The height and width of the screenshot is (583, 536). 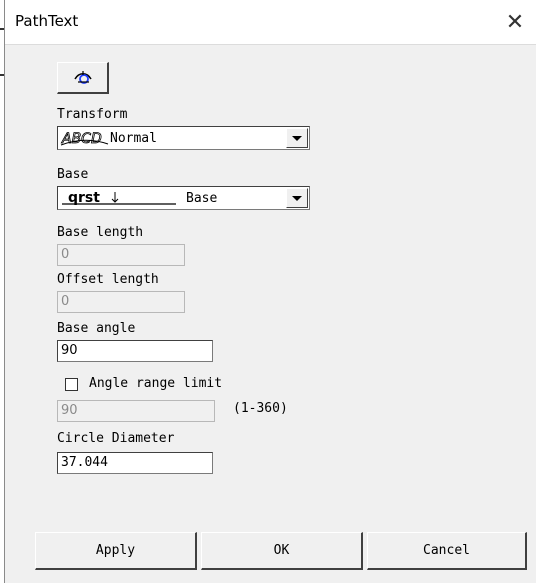 I want to click on cancel-button: Cancel, so click(x=447, y=551).